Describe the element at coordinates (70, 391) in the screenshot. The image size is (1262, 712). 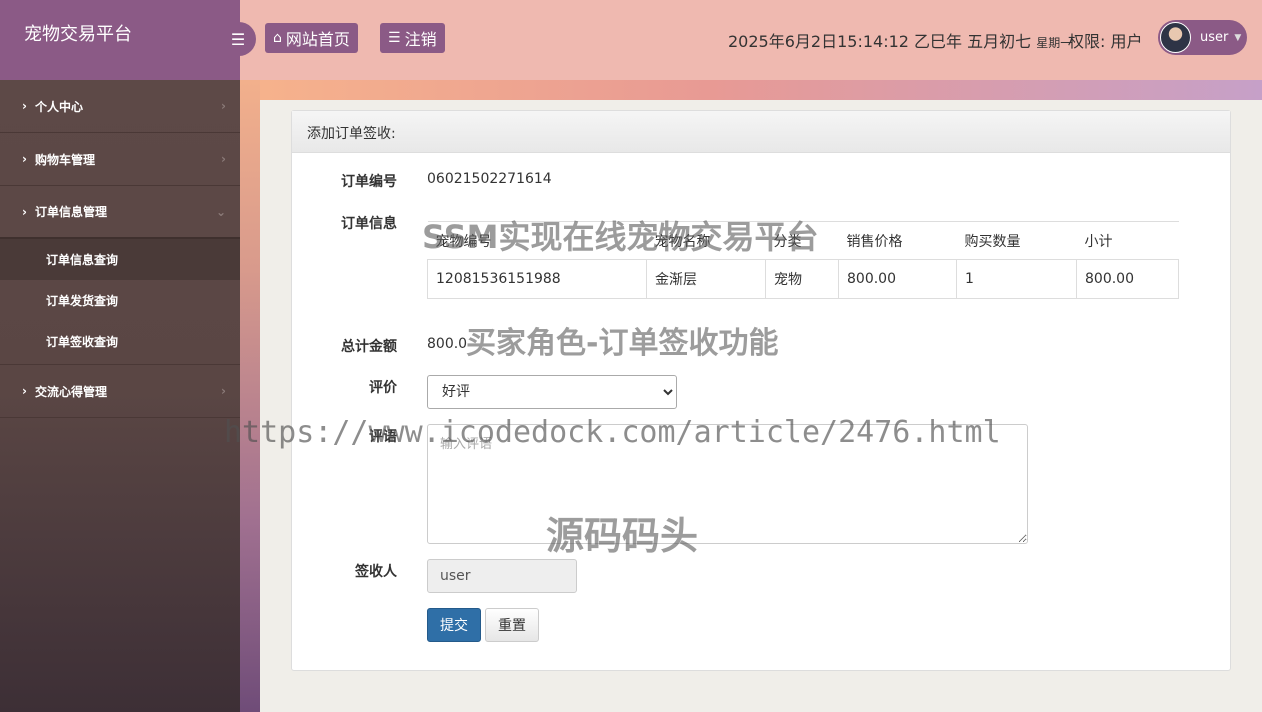
I see `sidebar-item-label: 交流心得管理` at that location.